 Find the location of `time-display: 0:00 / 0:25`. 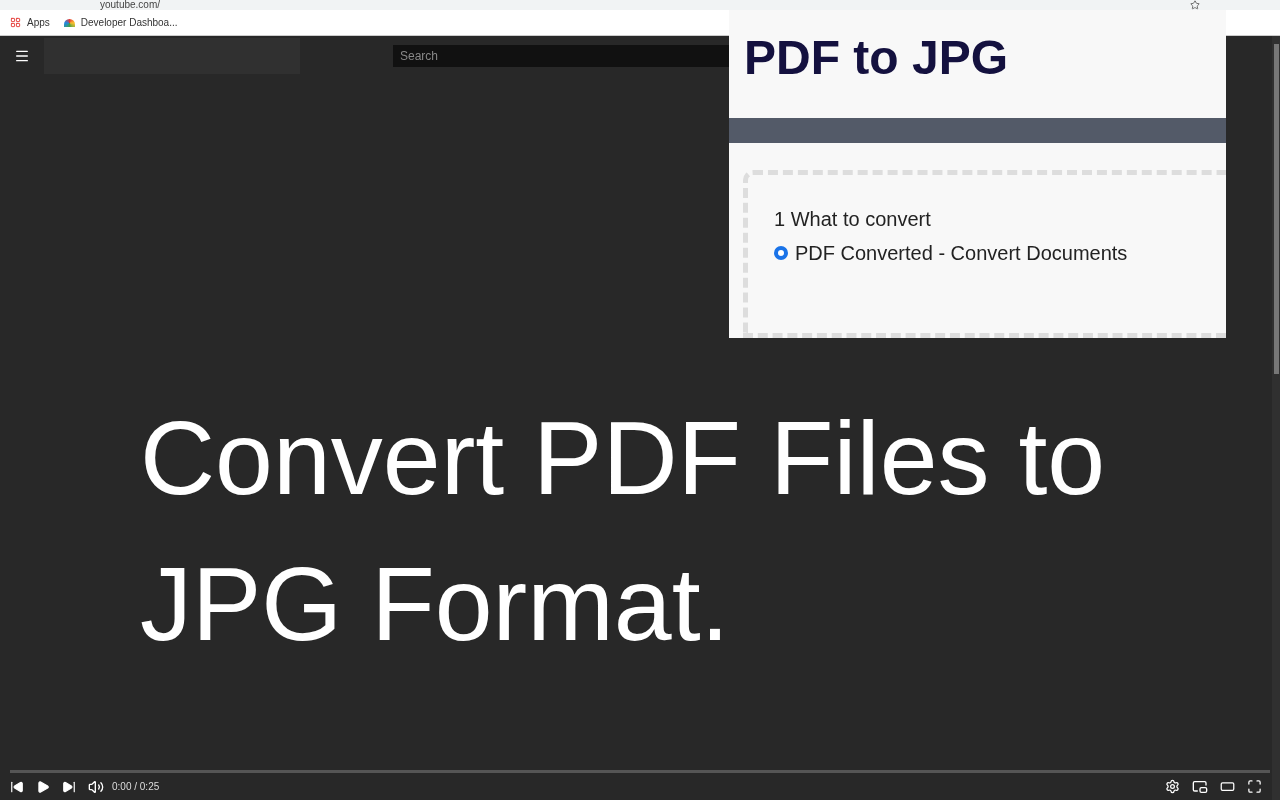

time-display: 0:00 / 0:25 is located at coordinates (136, 787).